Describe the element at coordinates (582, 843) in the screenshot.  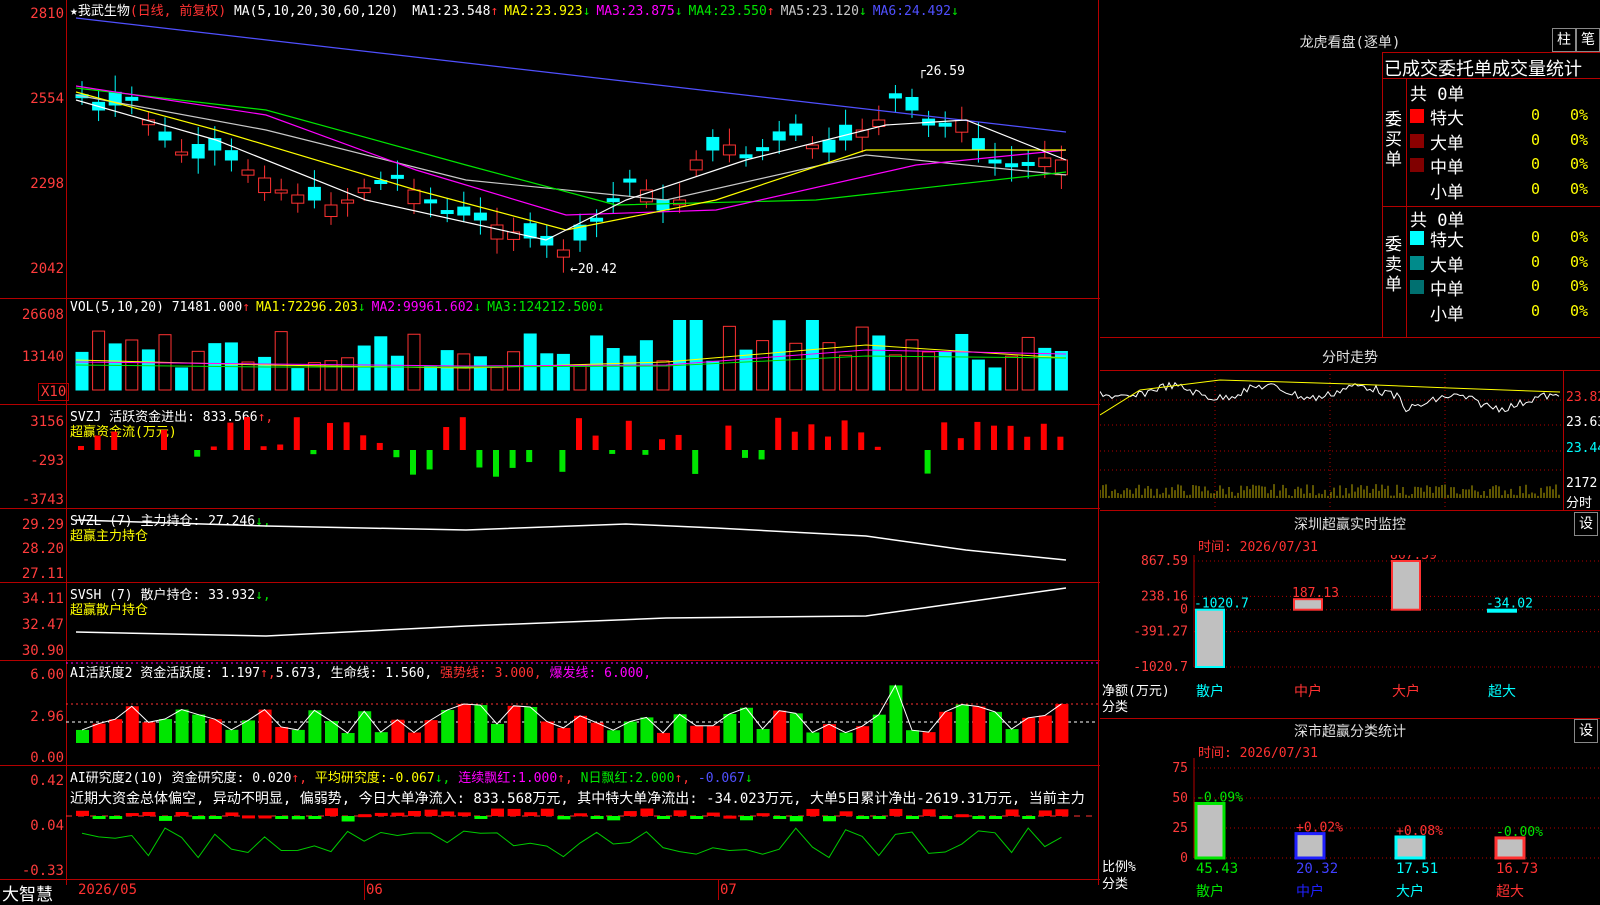
I see `ai-research-chart` at that location.